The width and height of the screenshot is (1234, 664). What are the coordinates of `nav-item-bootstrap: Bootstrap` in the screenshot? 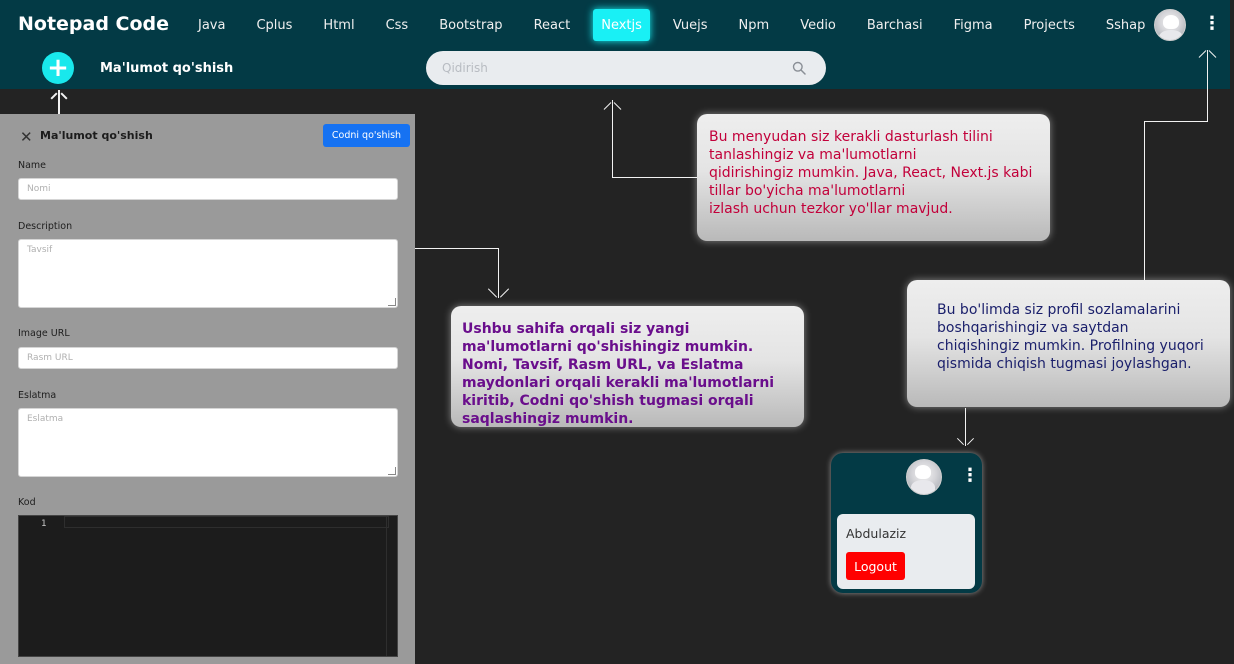 It's located at (470, 25).